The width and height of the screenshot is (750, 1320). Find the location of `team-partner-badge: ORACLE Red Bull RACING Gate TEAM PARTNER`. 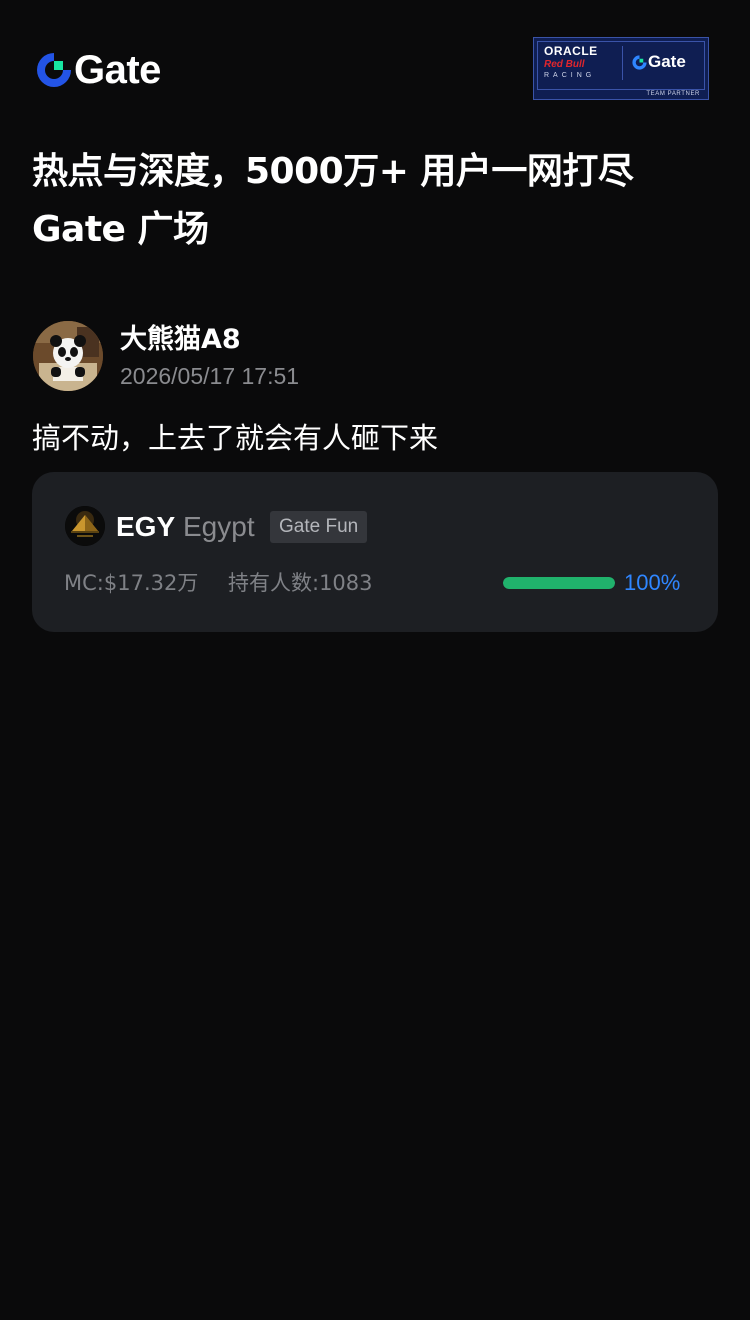

team-partner-badge: ORACLE Red Bull RACING Gate TEAM PARTNER is located at coordinates (621, 68).